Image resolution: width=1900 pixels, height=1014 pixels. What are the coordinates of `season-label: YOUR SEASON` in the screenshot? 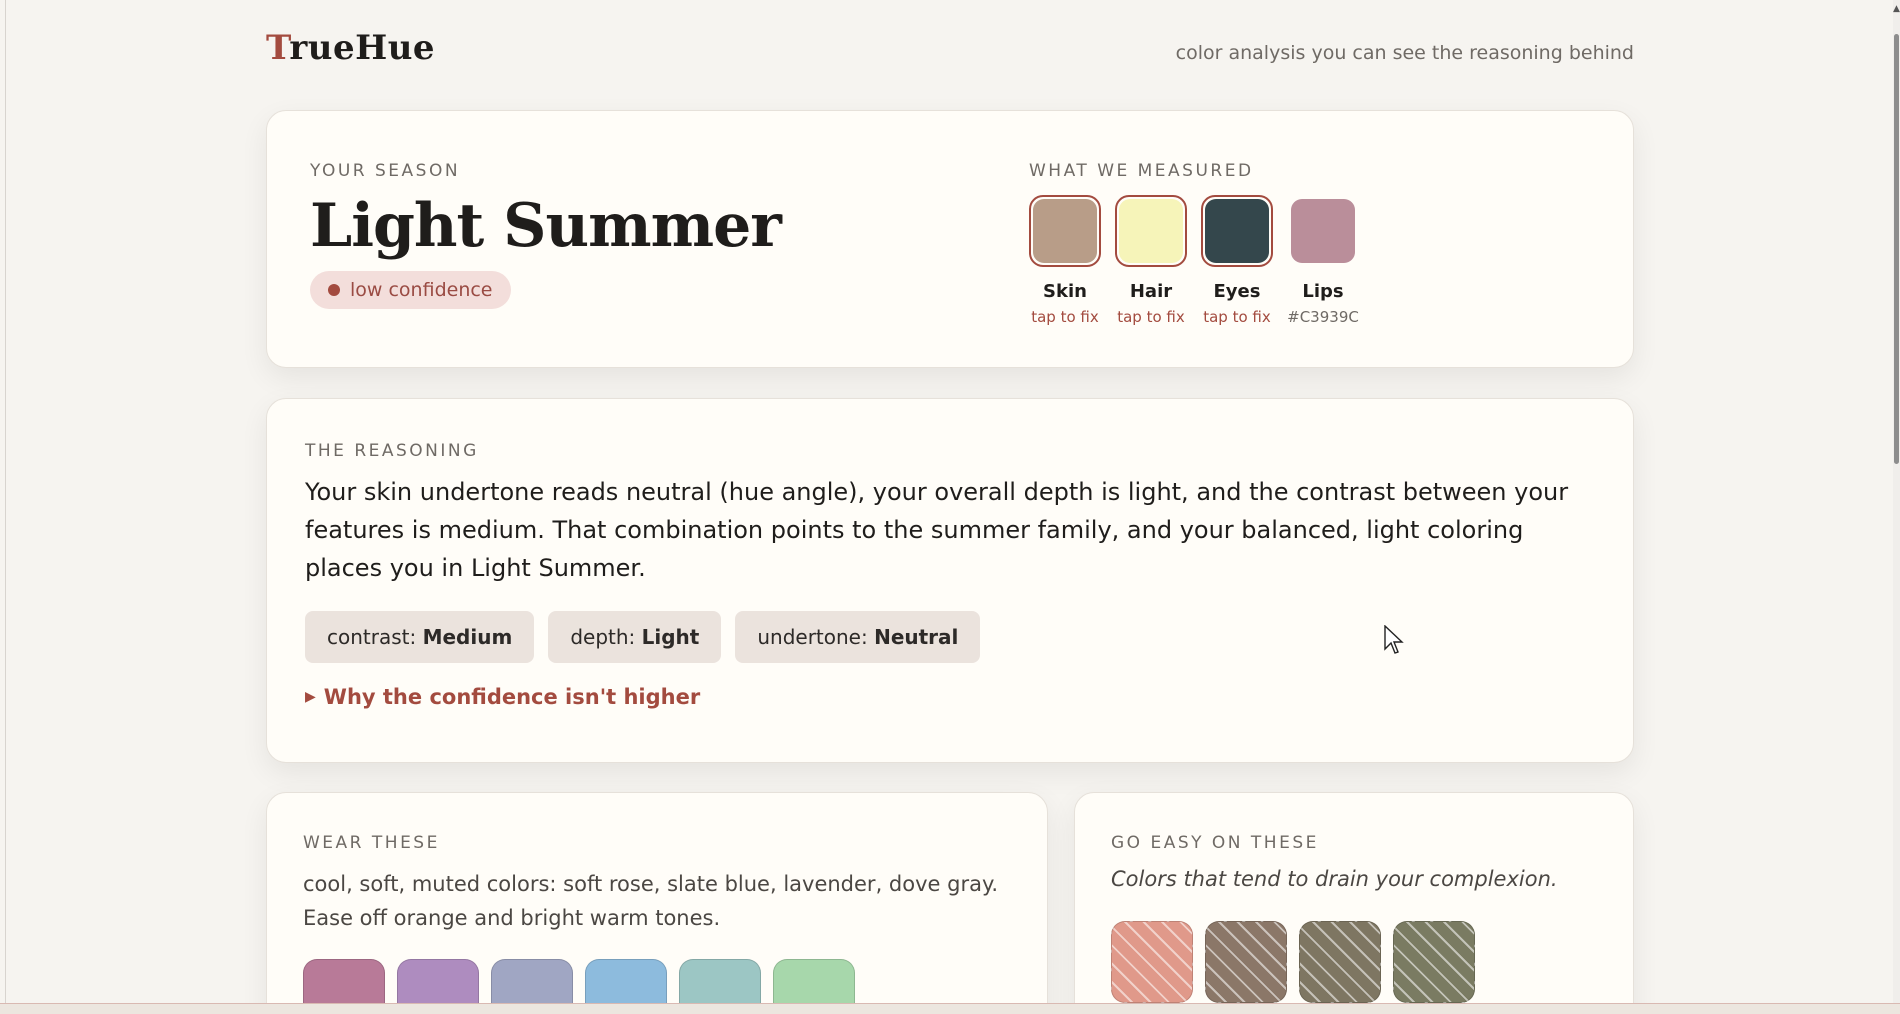 It's located at (385, 171).